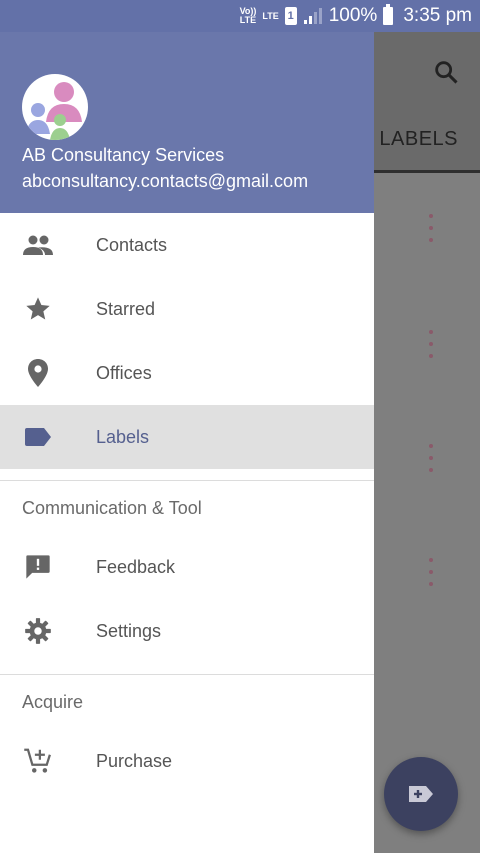  Describe the element at coordinates (53, 701) in the screenshot. I see `section-title-acquire: Acquire` at that location.